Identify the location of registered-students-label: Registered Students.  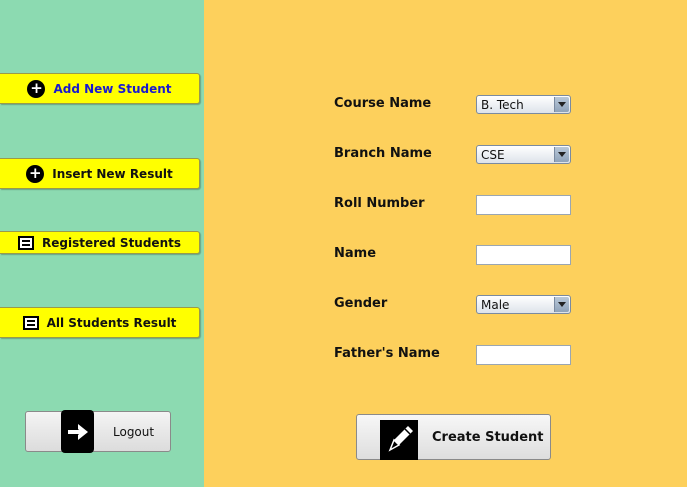
(111, 242).